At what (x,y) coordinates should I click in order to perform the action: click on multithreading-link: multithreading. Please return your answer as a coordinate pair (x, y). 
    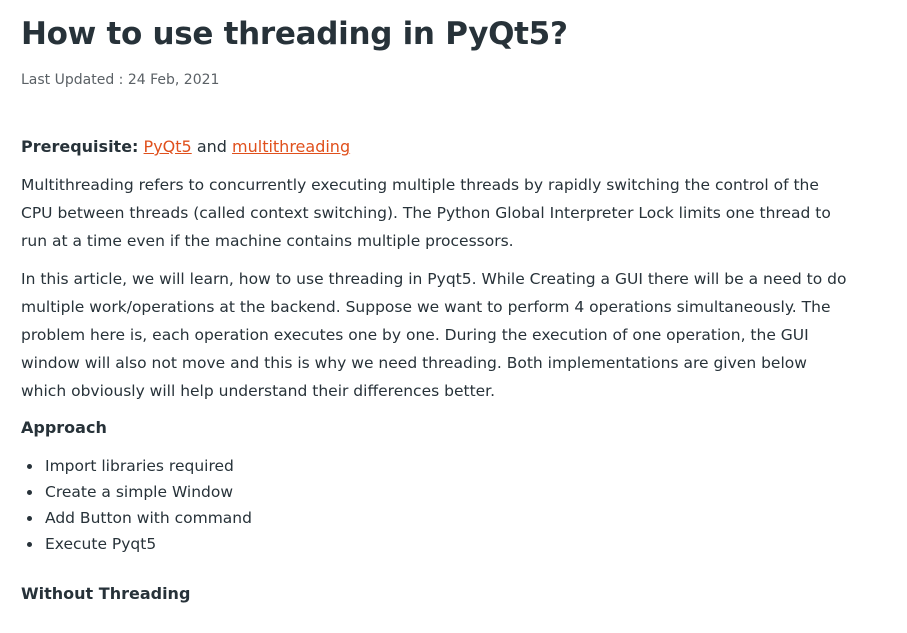
    Looking at the image, I should click on (291, 146).